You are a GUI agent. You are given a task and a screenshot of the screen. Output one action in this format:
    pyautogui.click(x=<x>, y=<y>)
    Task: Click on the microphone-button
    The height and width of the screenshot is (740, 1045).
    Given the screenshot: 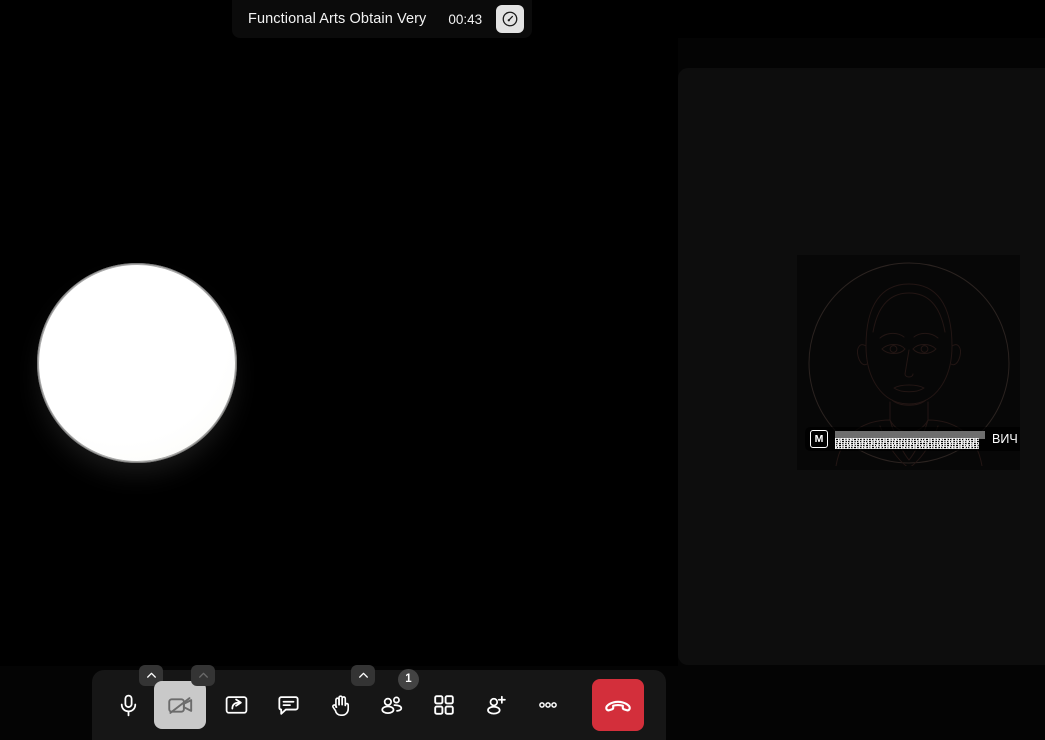 What is the action you would take?
    pyautogui.click(x=132, y=697)
    